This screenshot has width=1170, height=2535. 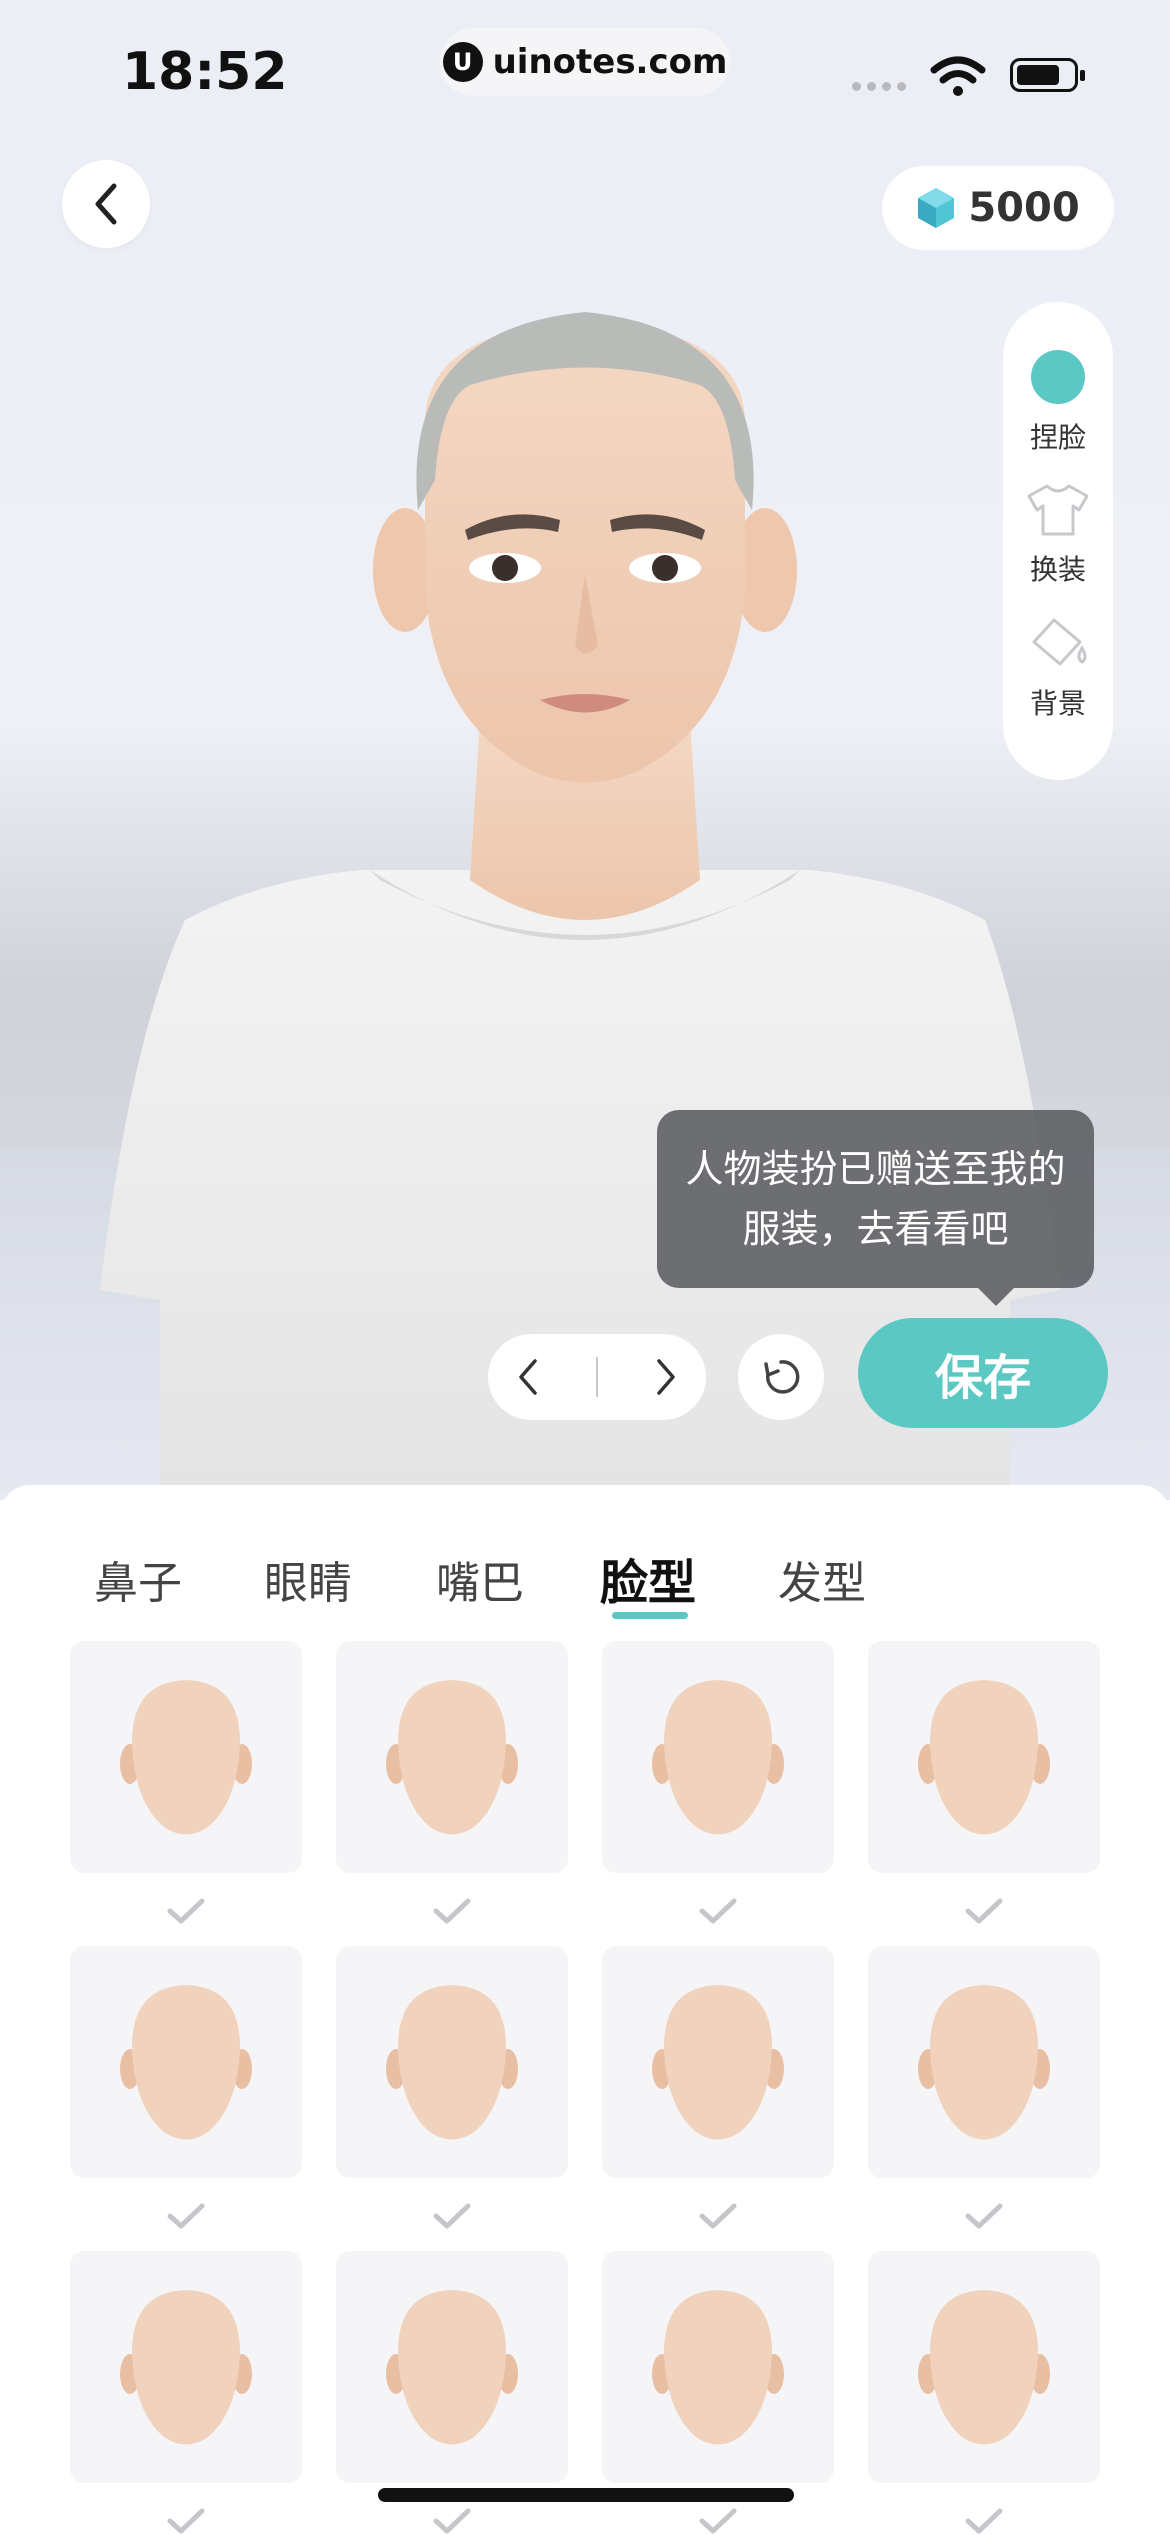 What do you see at coordinates (958, 76) in the screenshot?
I see `wifi-icon` at bounding box center [958, 76].